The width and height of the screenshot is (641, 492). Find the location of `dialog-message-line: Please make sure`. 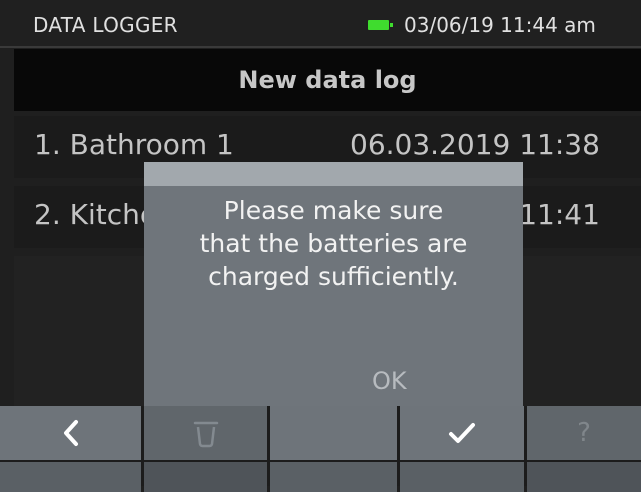

dialog-message-line: Please make sure is located at coordinates (333, 210).